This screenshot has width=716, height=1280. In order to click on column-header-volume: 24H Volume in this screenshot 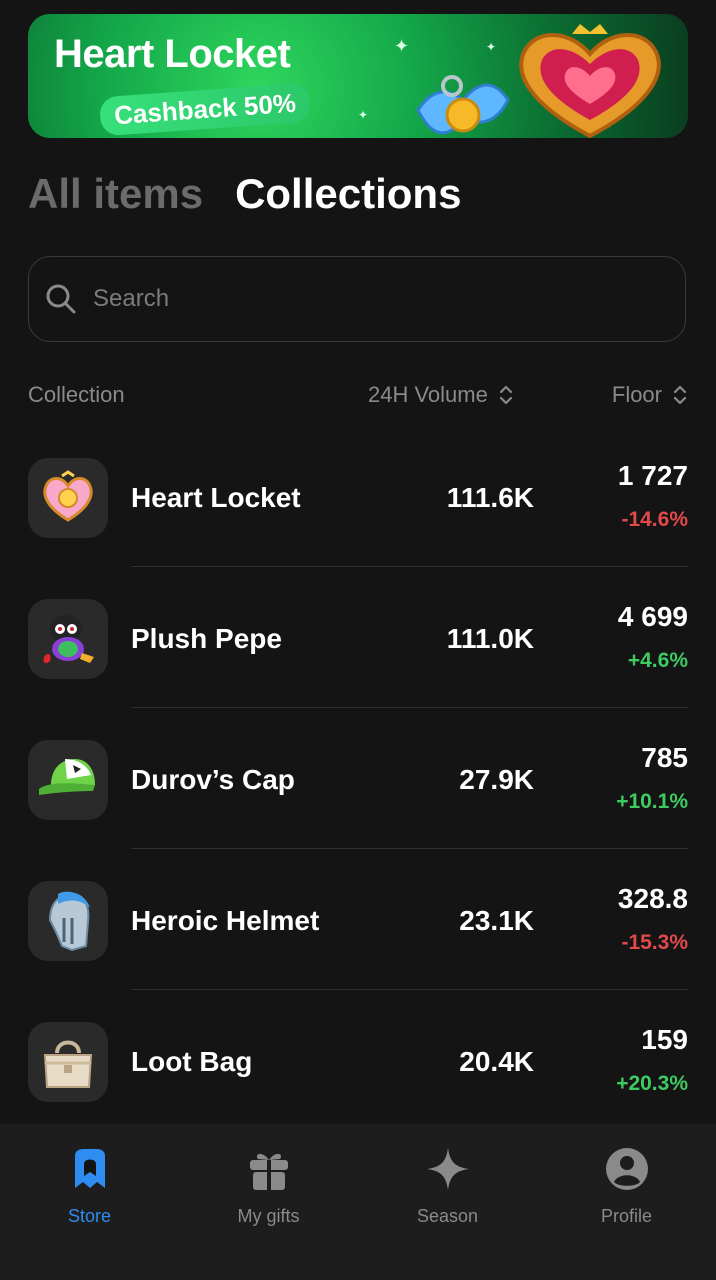, I will do `click(441, 395)`.